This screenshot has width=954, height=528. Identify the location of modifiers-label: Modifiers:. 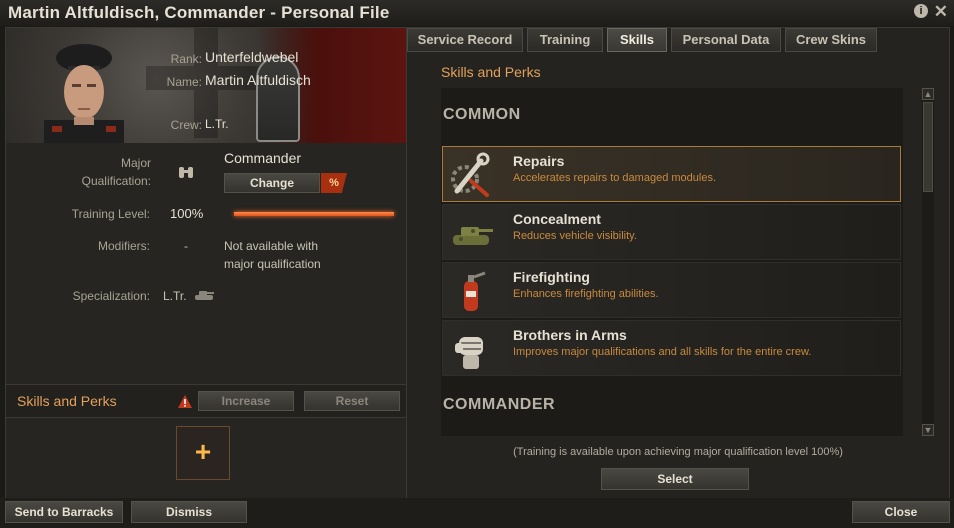
(123, 246).